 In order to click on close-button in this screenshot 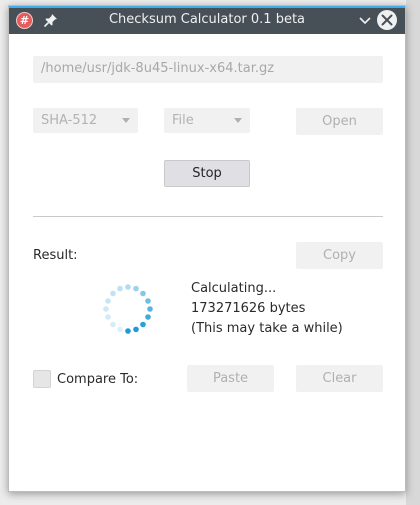, I will do `click(387, 20)`.